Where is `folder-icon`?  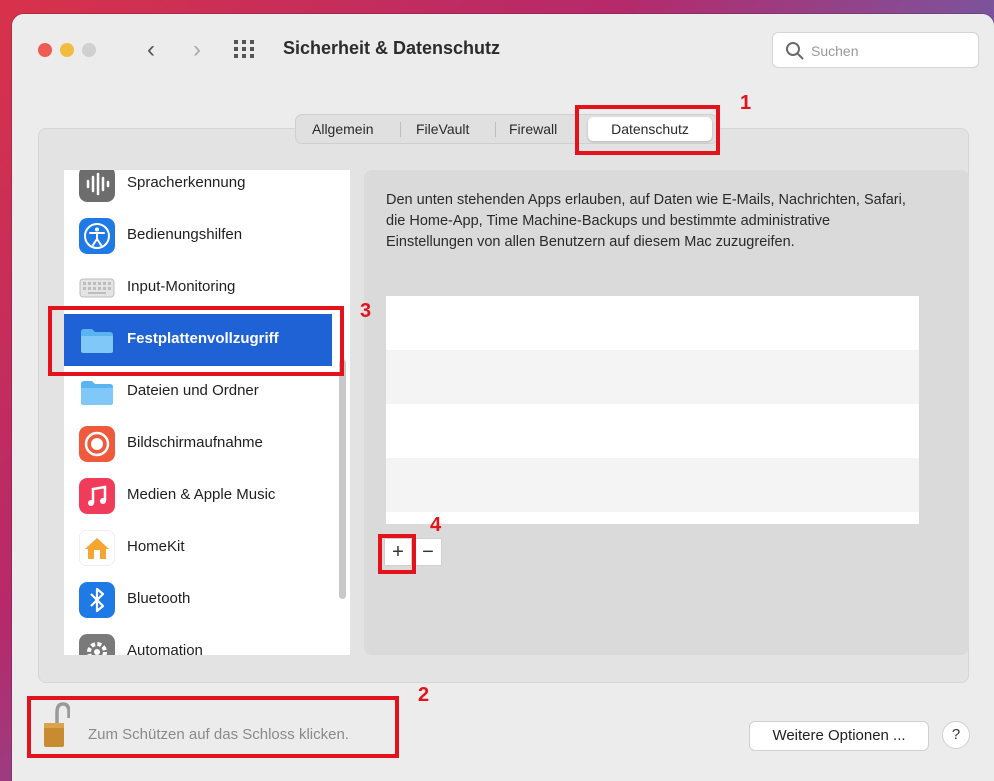 folder-icon is located at coordinates (97, 393).